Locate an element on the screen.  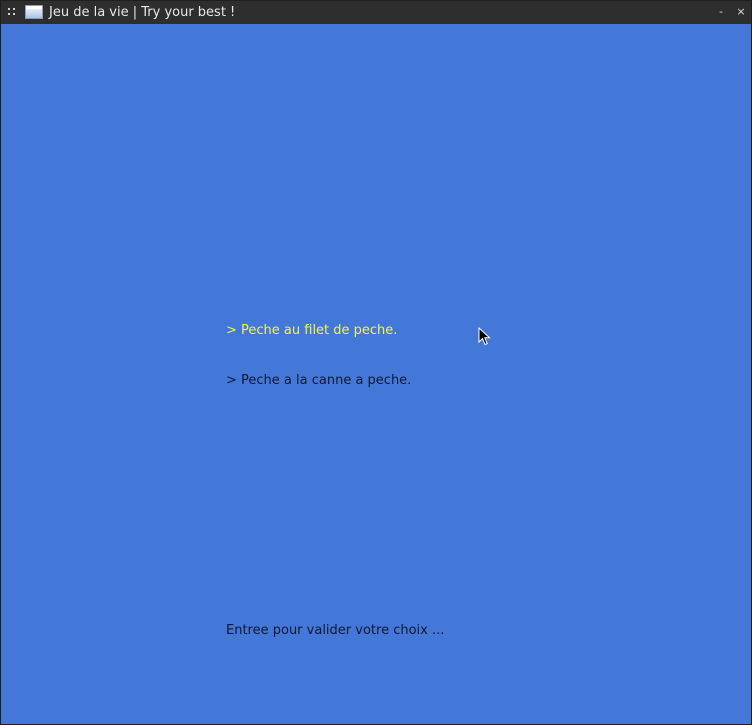
grip-dots-icon is located at coordinates (12, 12).